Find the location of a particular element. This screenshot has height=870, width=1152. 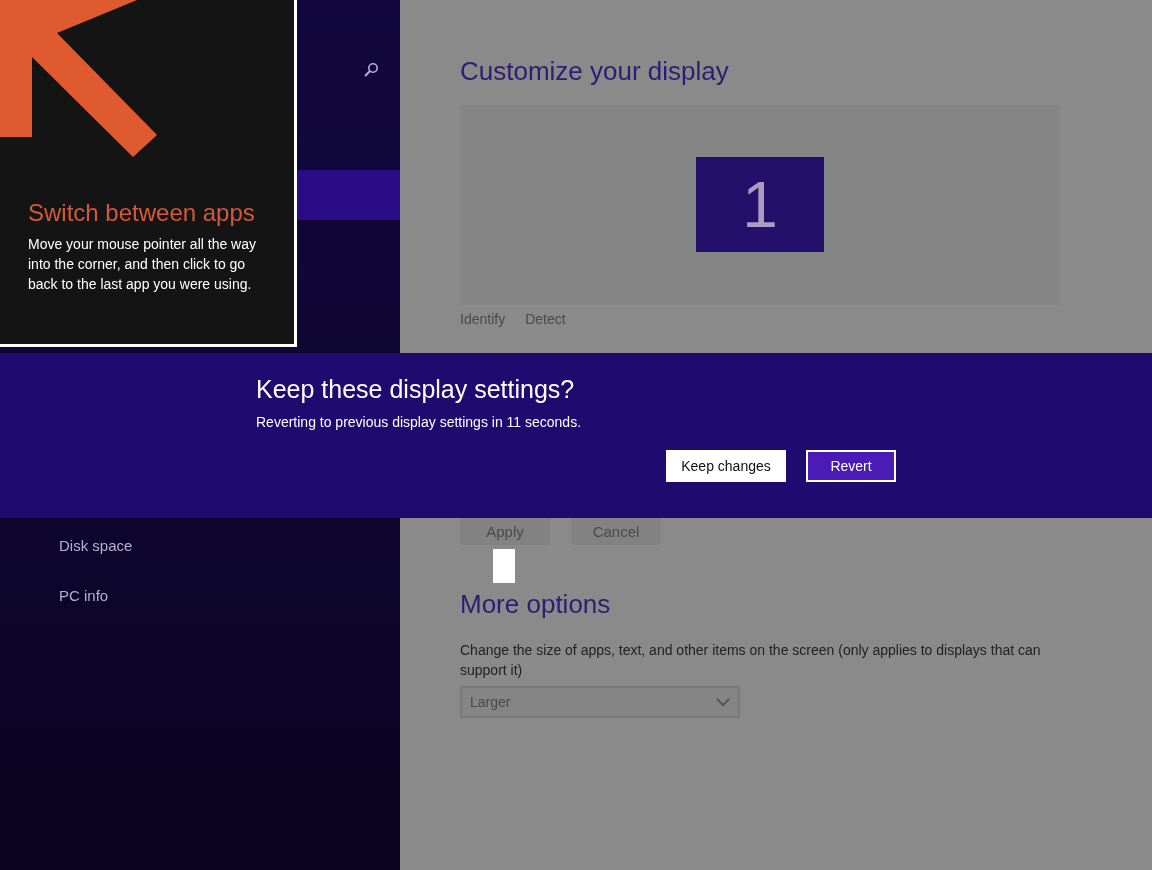

dialog-title: Keep these display settings? is located at coordinates (416, 389).